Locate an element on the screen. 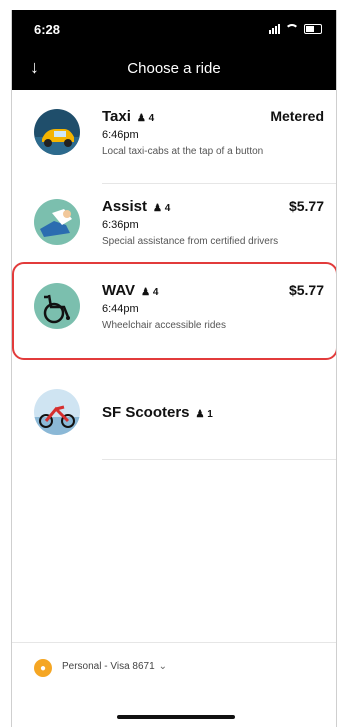  selection-highlight is located at coordinates (174, 311).